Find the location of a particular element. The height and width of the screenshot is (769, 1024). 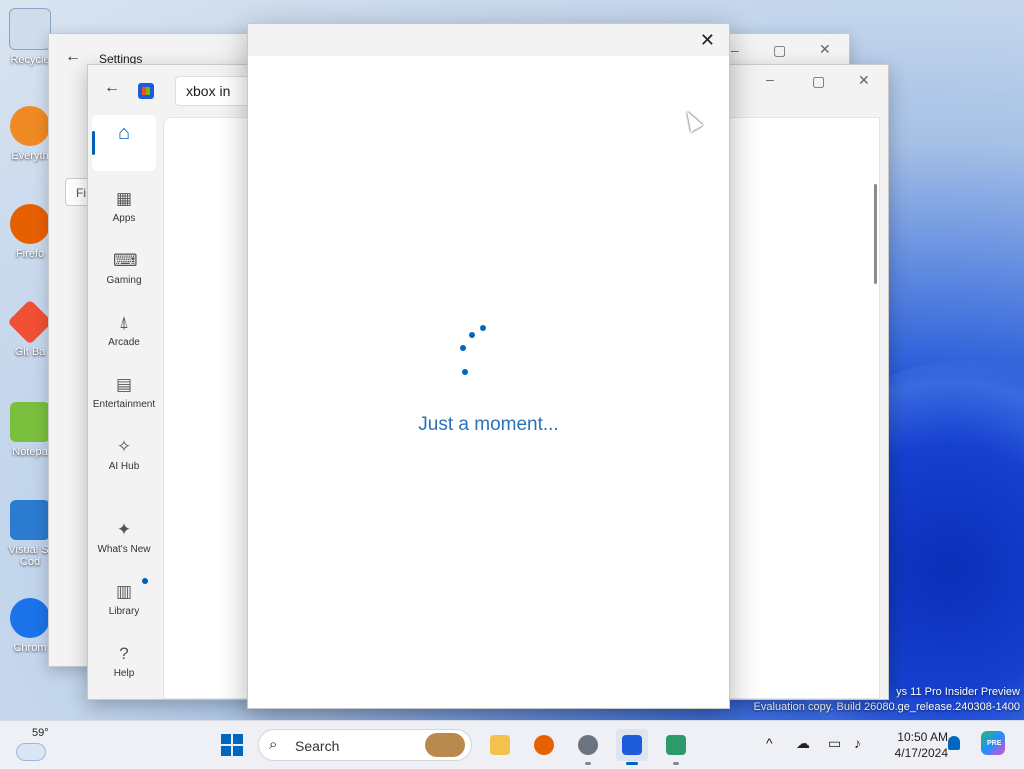

store-icon is located at coordinates (632, 745).